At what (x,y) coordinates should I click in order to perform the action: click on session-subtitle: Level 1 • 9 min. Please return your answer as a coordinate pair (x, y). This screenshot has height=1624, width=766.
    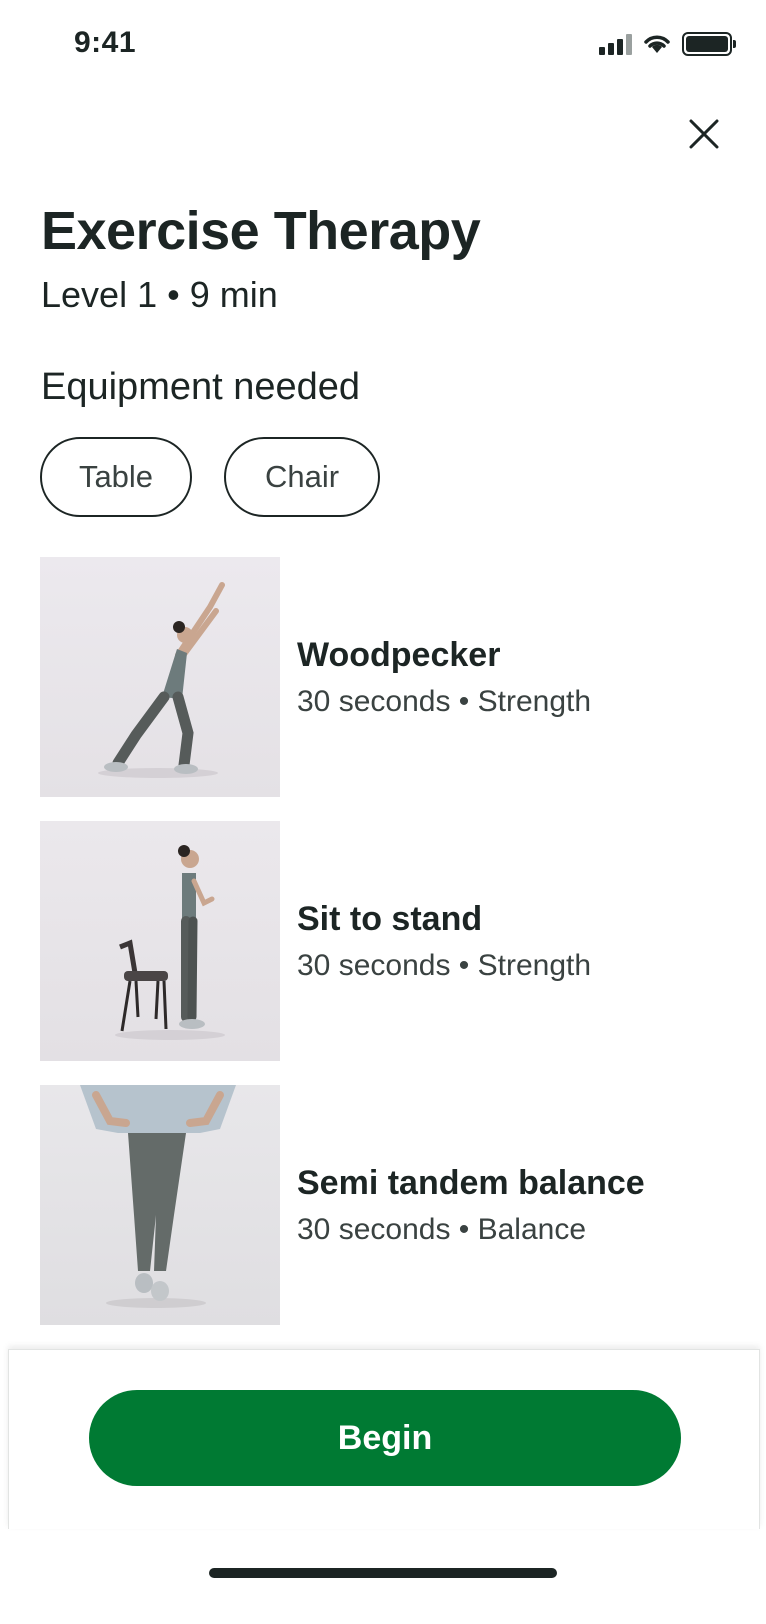
    Looking at the image, I should click on (159, 294).